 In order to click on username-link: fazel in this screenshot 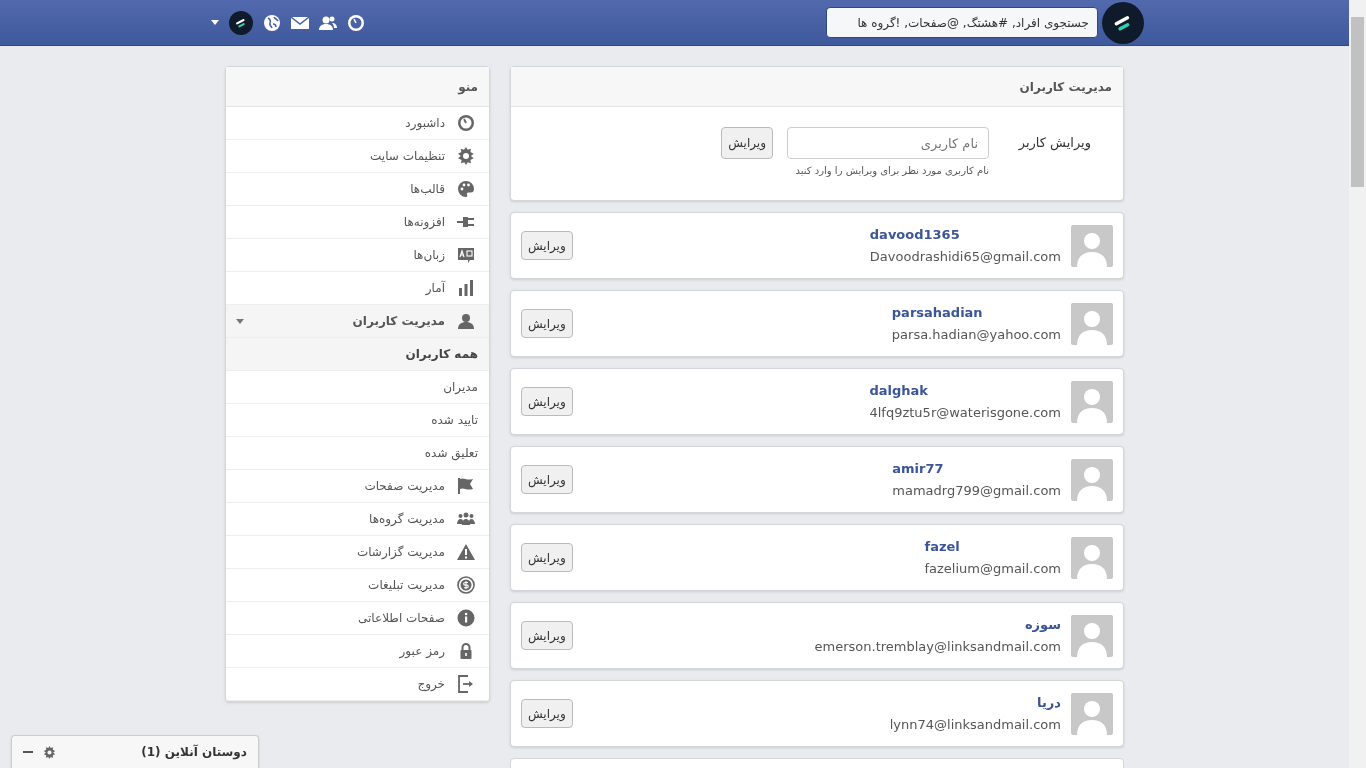, I will do `click(992, 546)`.